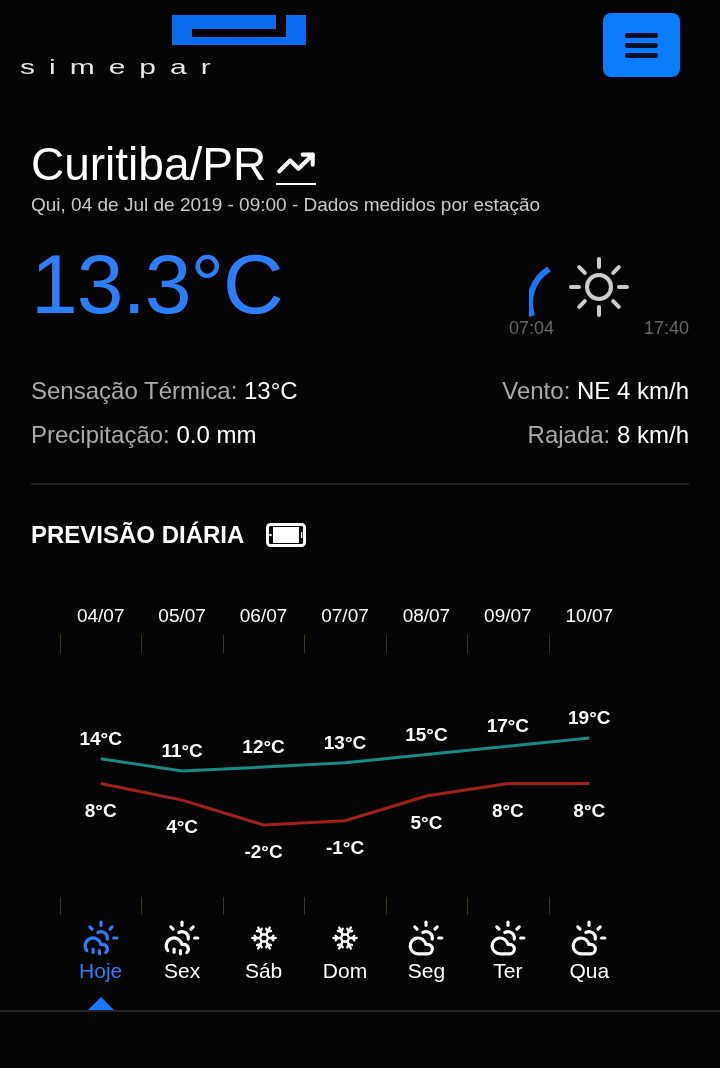 The width and height of the screenshot is (720, 1068). I want to click on sunrise-time: 07:04, so click(531, 328).